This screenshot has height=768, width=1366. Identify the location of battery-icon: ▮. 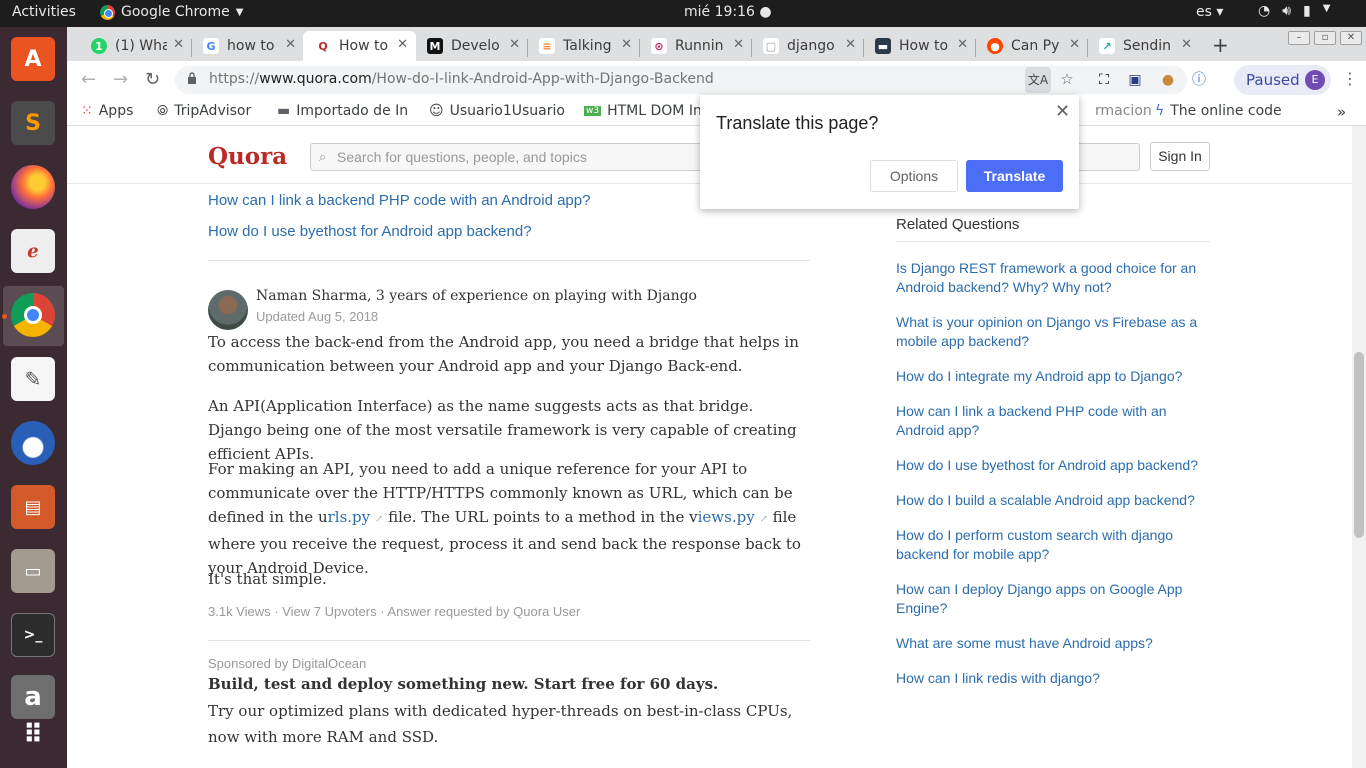
(1307, 11).